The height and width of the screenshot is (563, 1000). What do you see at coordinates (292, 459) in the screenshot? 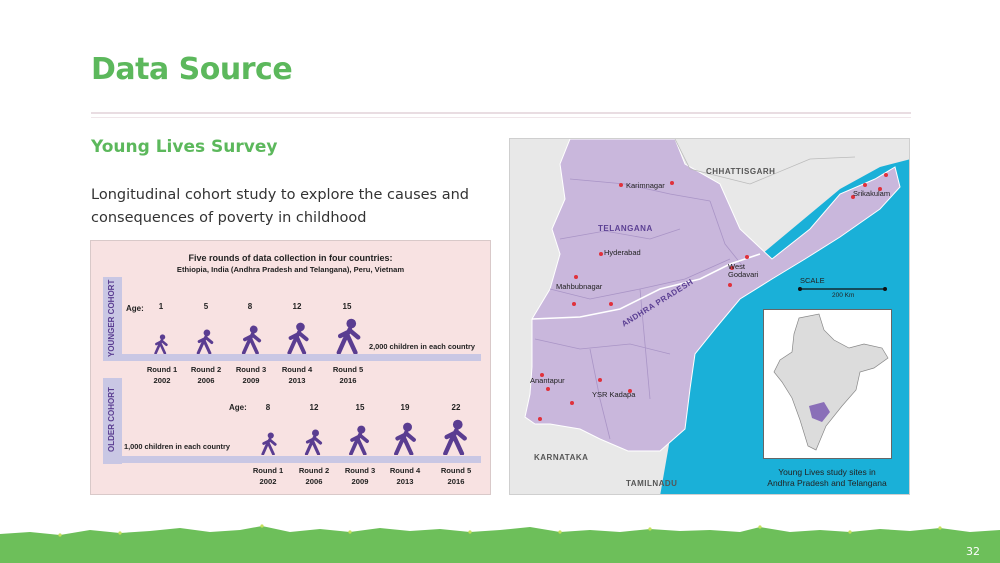
I see `older-cohort-baseline` at bounding box center [292, 459].